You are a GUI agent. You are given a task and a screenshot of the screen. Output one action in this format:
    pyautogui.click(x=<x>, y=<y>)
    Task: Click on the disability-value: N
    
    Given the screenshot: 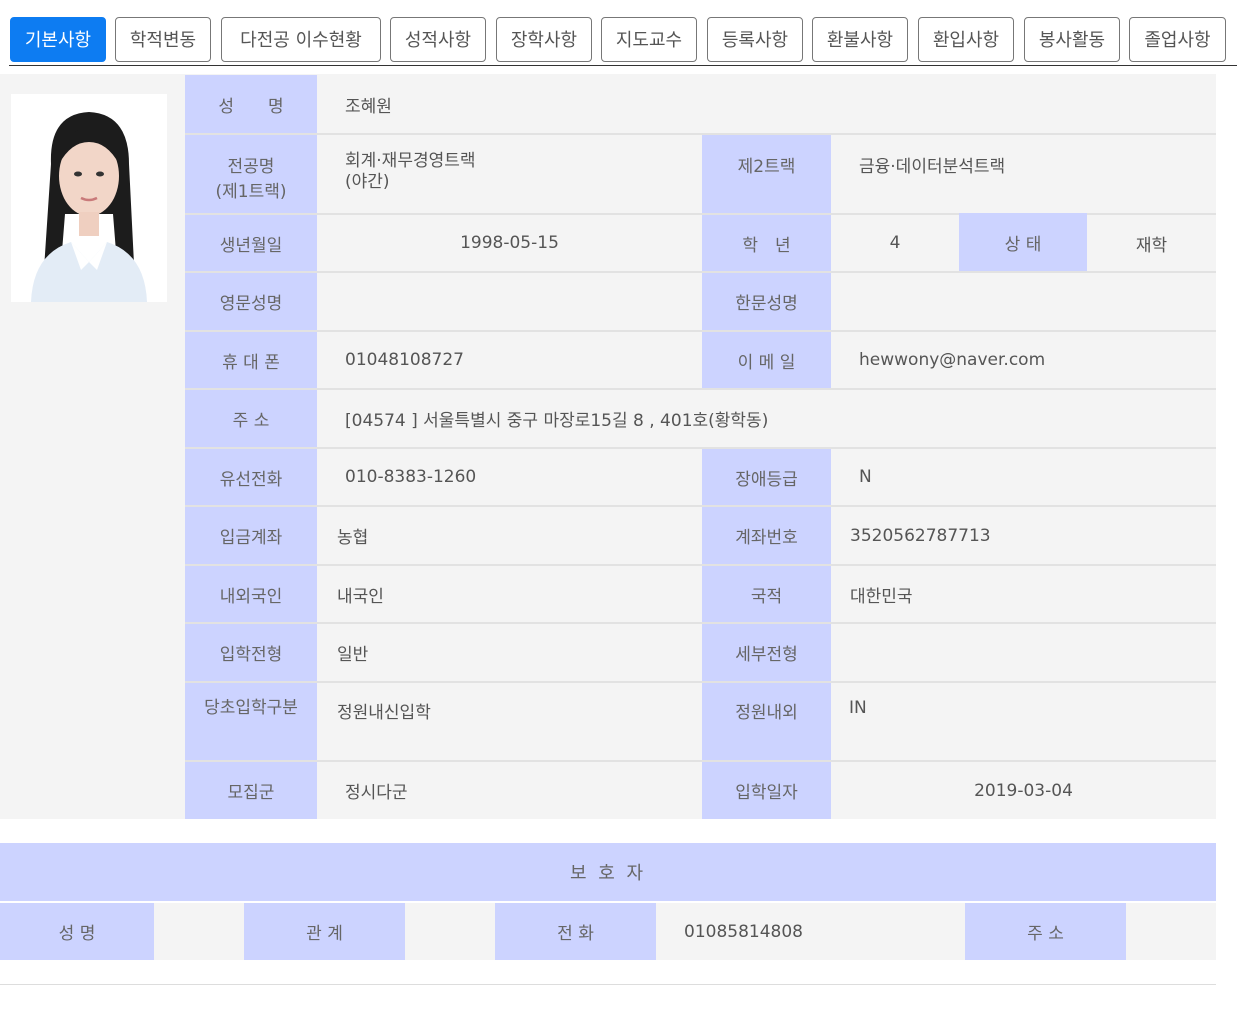 What is the action you would take?
    pyautogui.click(x=865, y=477)
    